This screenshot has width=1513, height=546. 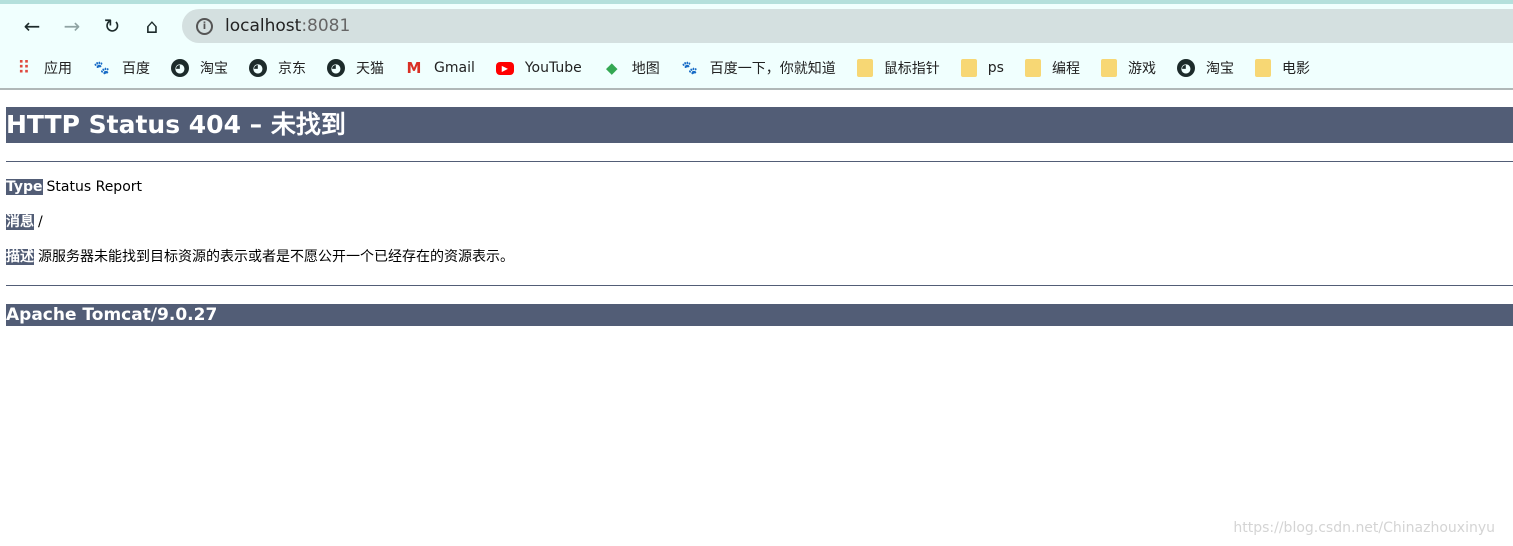 What do you see at coordinates (847, 26) in the screenshot?
I see `address-bar: i localhost:8081` at bounding box center [847, 26].